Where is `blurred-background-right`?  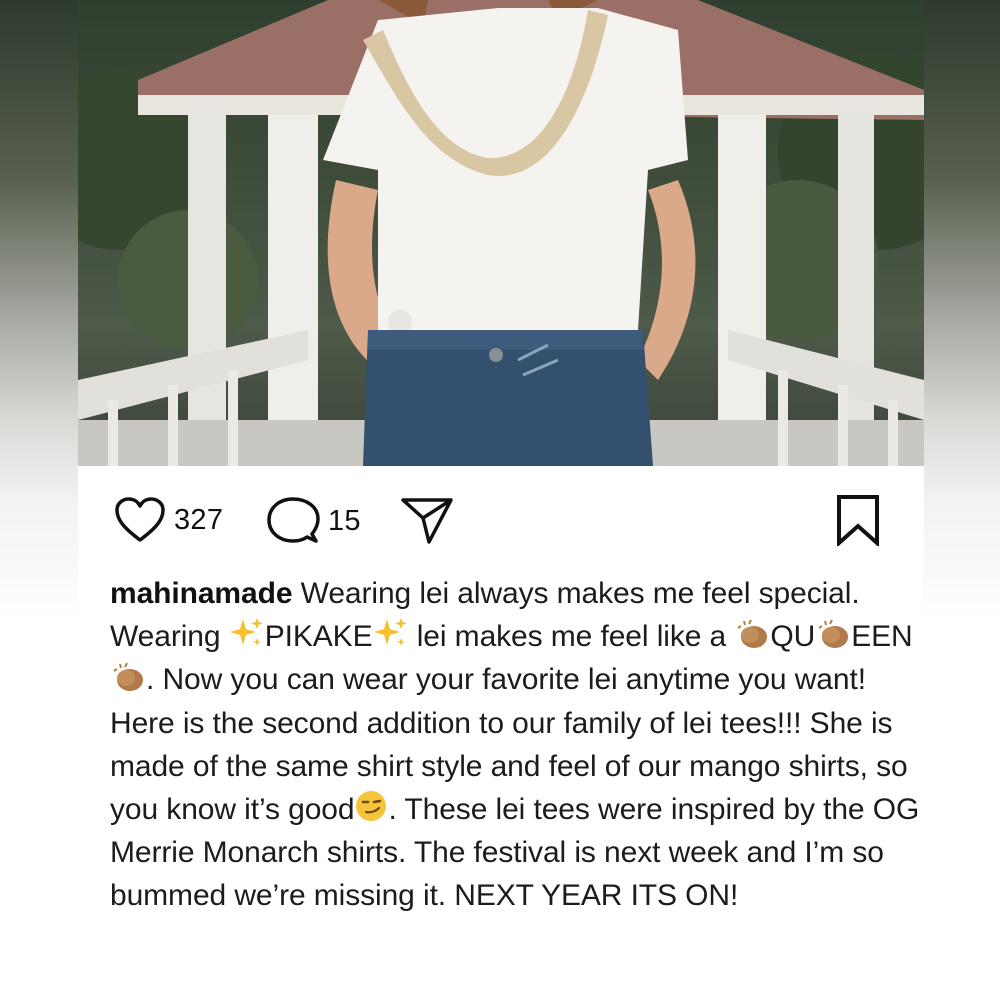
blurred-background-right is located at coordinates (961, 500).